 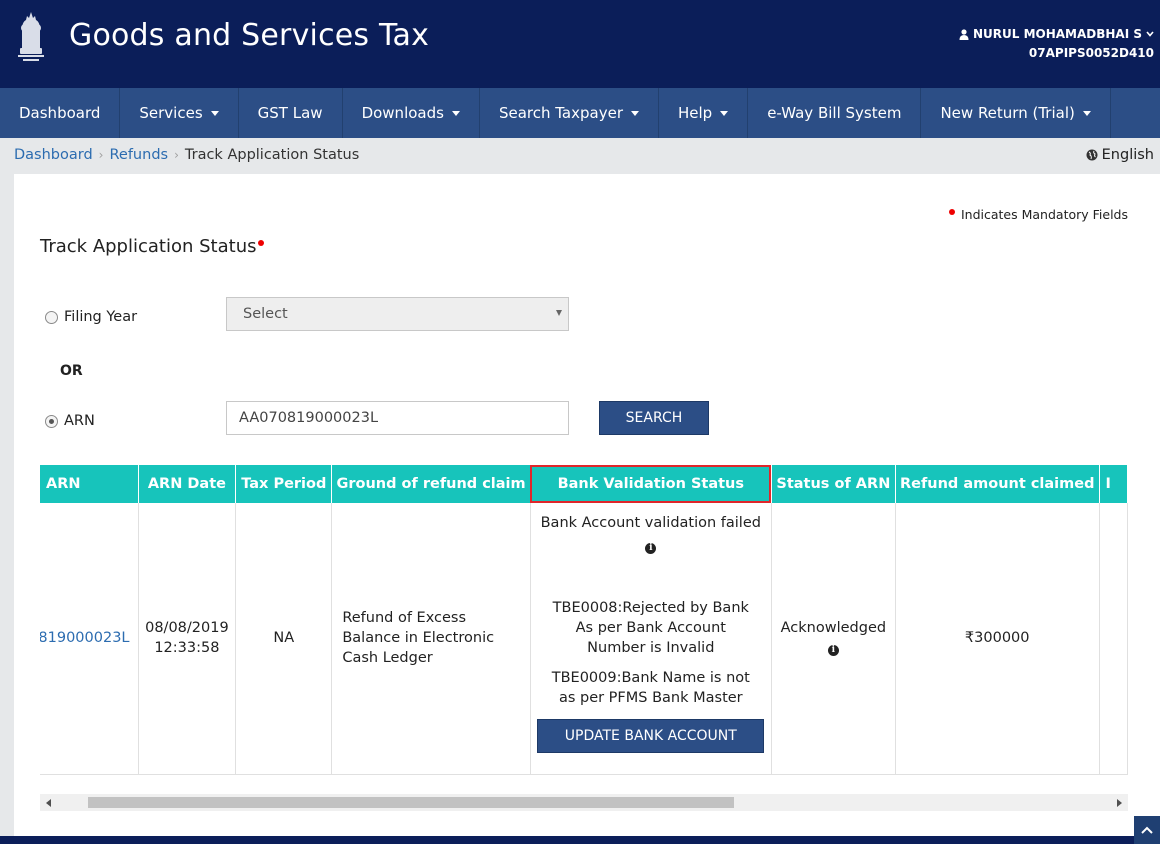 I want to click on column-header-status-of-arn: Status of ARN, so click(x=833, y=484).